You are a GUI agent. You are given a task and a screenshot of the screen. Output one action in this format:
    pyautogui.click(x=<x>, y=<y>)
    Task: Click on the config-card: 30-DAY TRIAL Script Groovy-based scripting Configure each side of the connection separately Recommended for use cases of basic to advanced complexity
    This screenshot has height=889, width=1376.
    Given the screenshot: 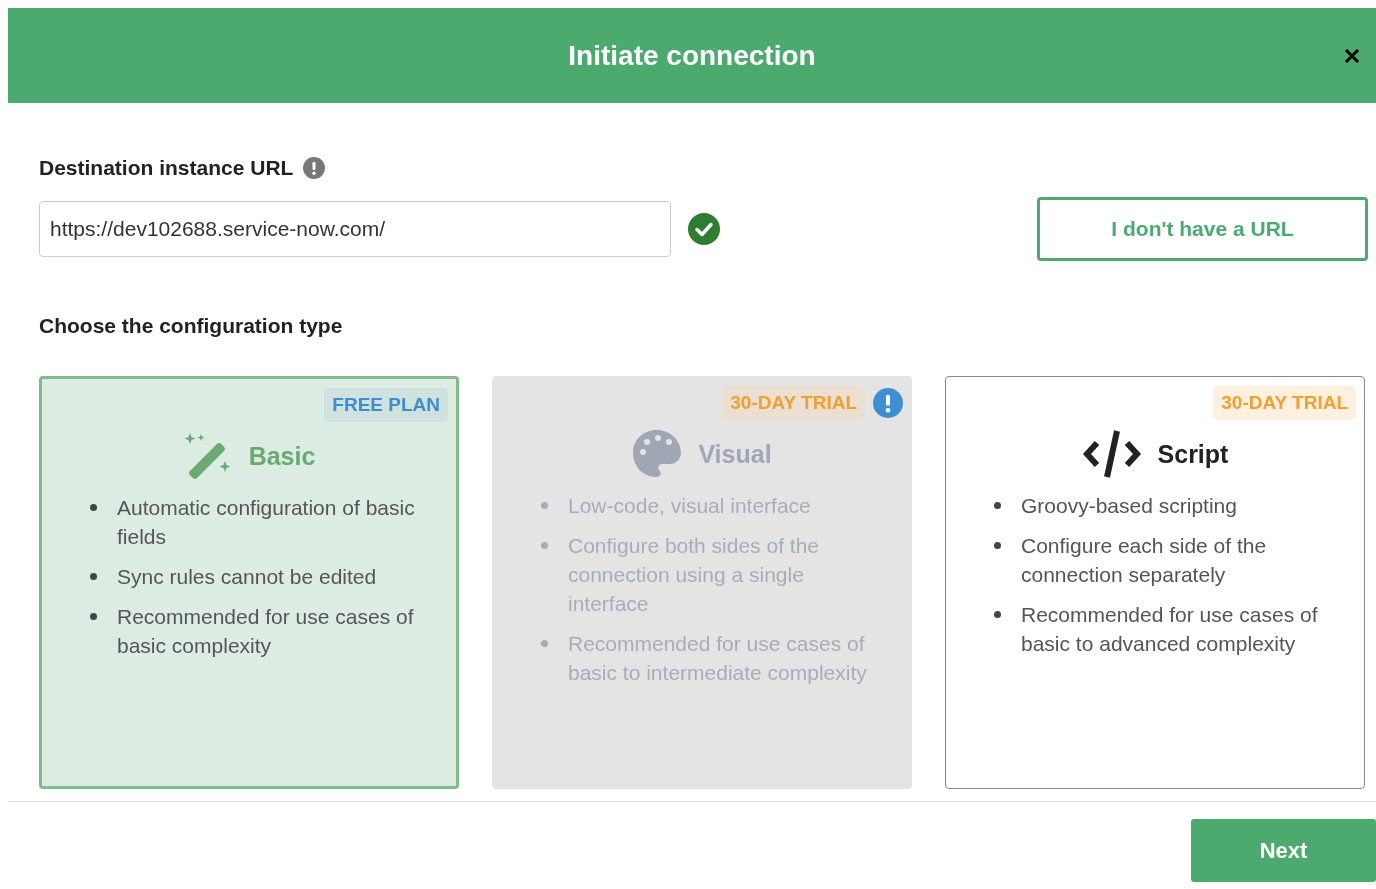 What is the action you would take?
    pyautogui.click(x=1155, y=582)
    